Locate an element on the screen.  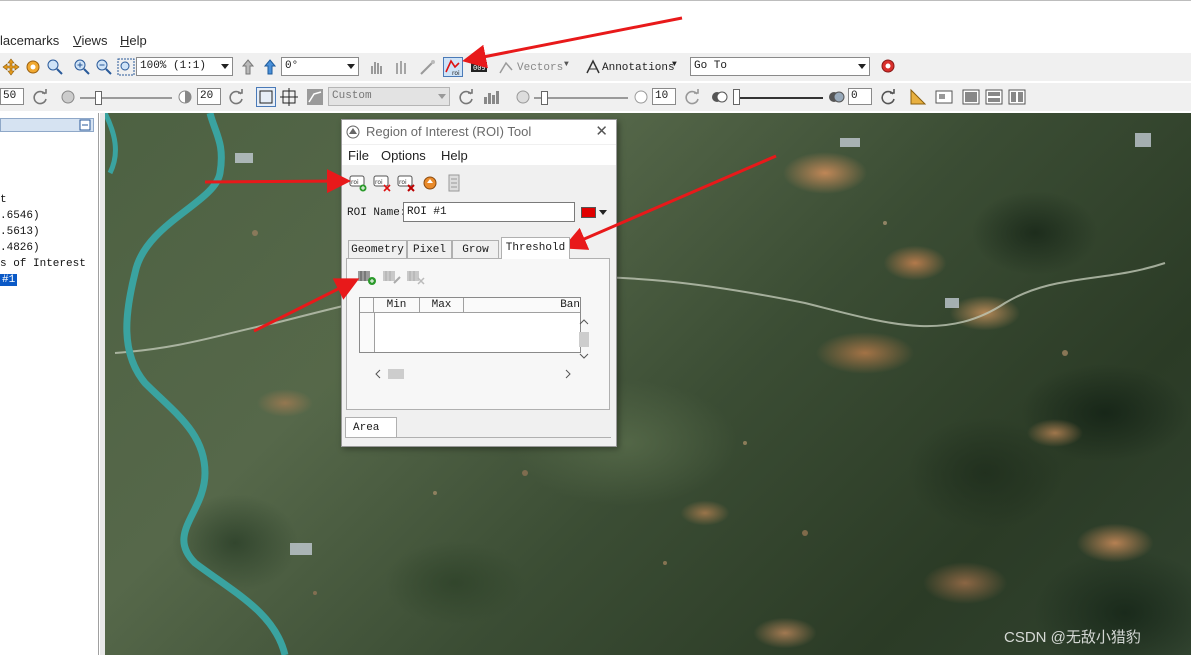
reset-transparency-icon is located at coordinates (888, 97).